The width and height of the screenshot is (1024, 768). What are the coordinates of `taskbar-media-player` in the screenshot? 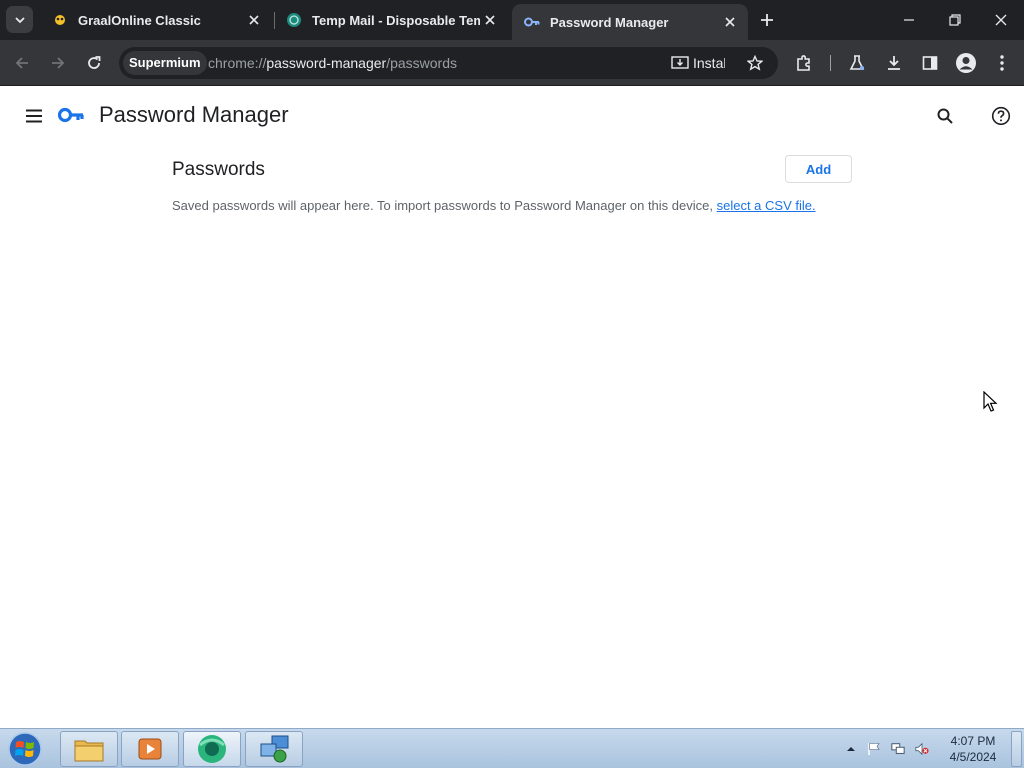 It's located at (150, 749).